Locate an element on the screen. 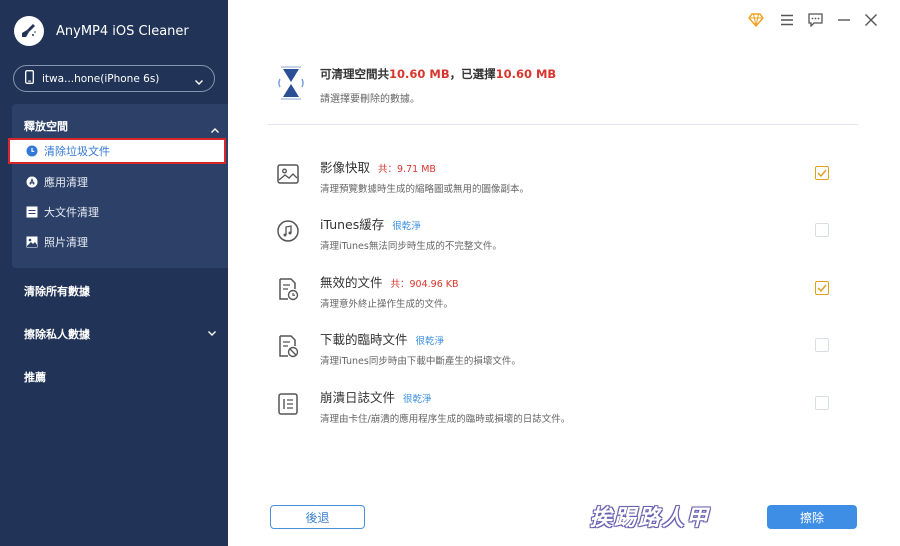  watermark: 挨踢路人甲 is located at coordinates (650, 518).